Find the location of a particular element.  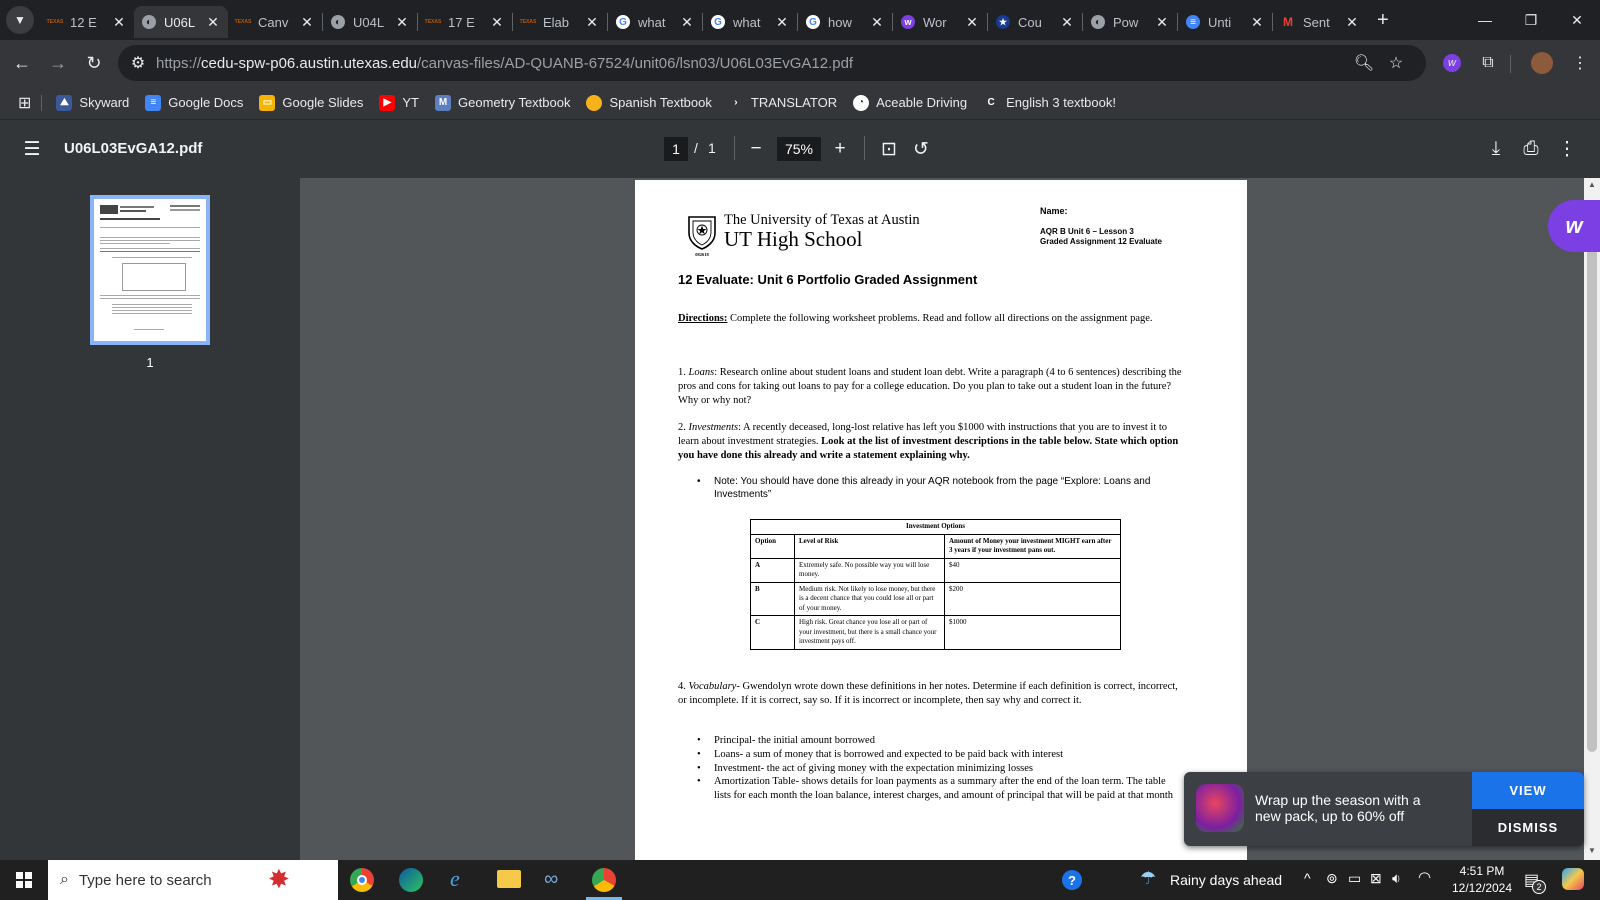

bookmark-item: M Geometry Textbook is located at coordinates (502, 102).